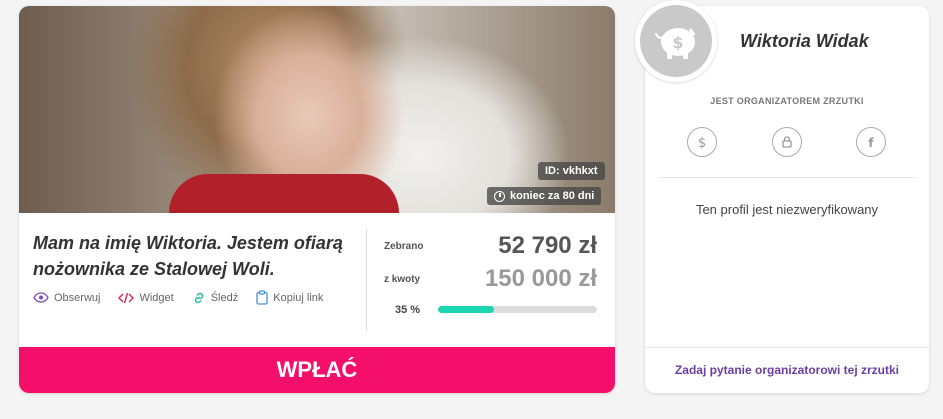  I want to click on copy-link-label: Kopiuj link, so click(298, 297).